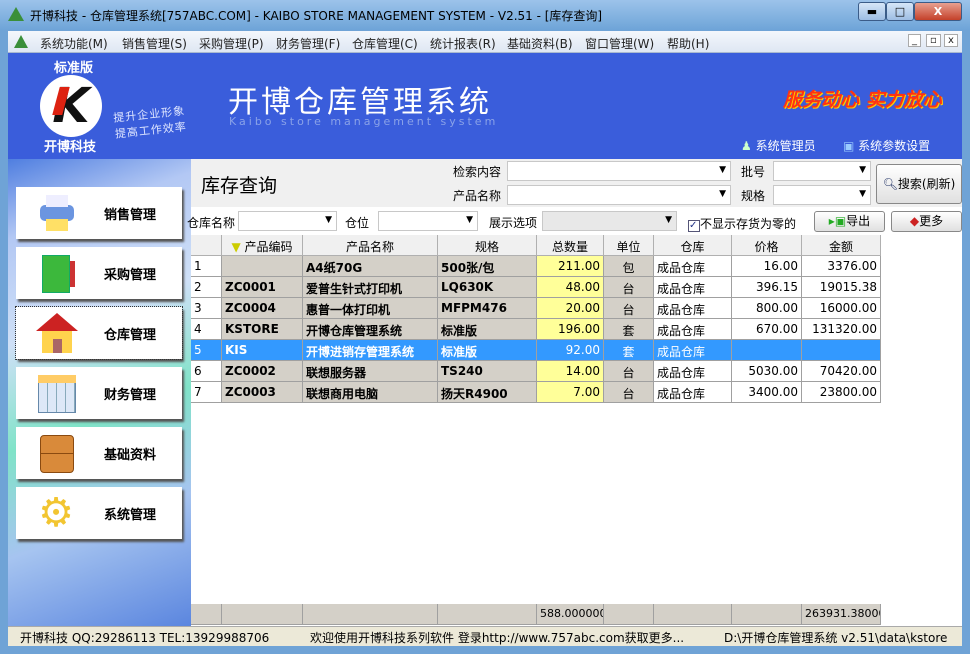  I want to click on cell-unit: 套, so click(629, 350).